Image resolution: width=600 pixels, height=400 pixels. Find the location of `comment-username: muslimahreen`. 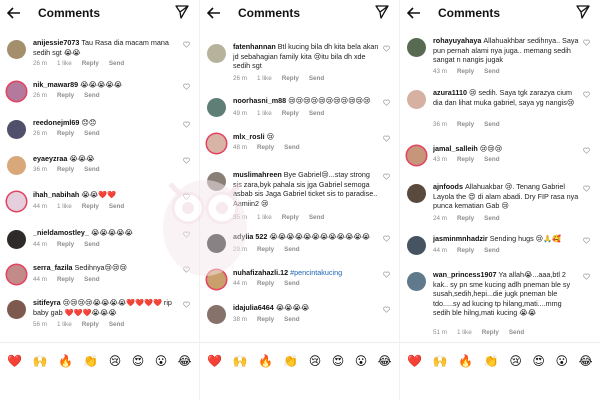

comment-username: muslimahreen is located at coordinates (257, 174).